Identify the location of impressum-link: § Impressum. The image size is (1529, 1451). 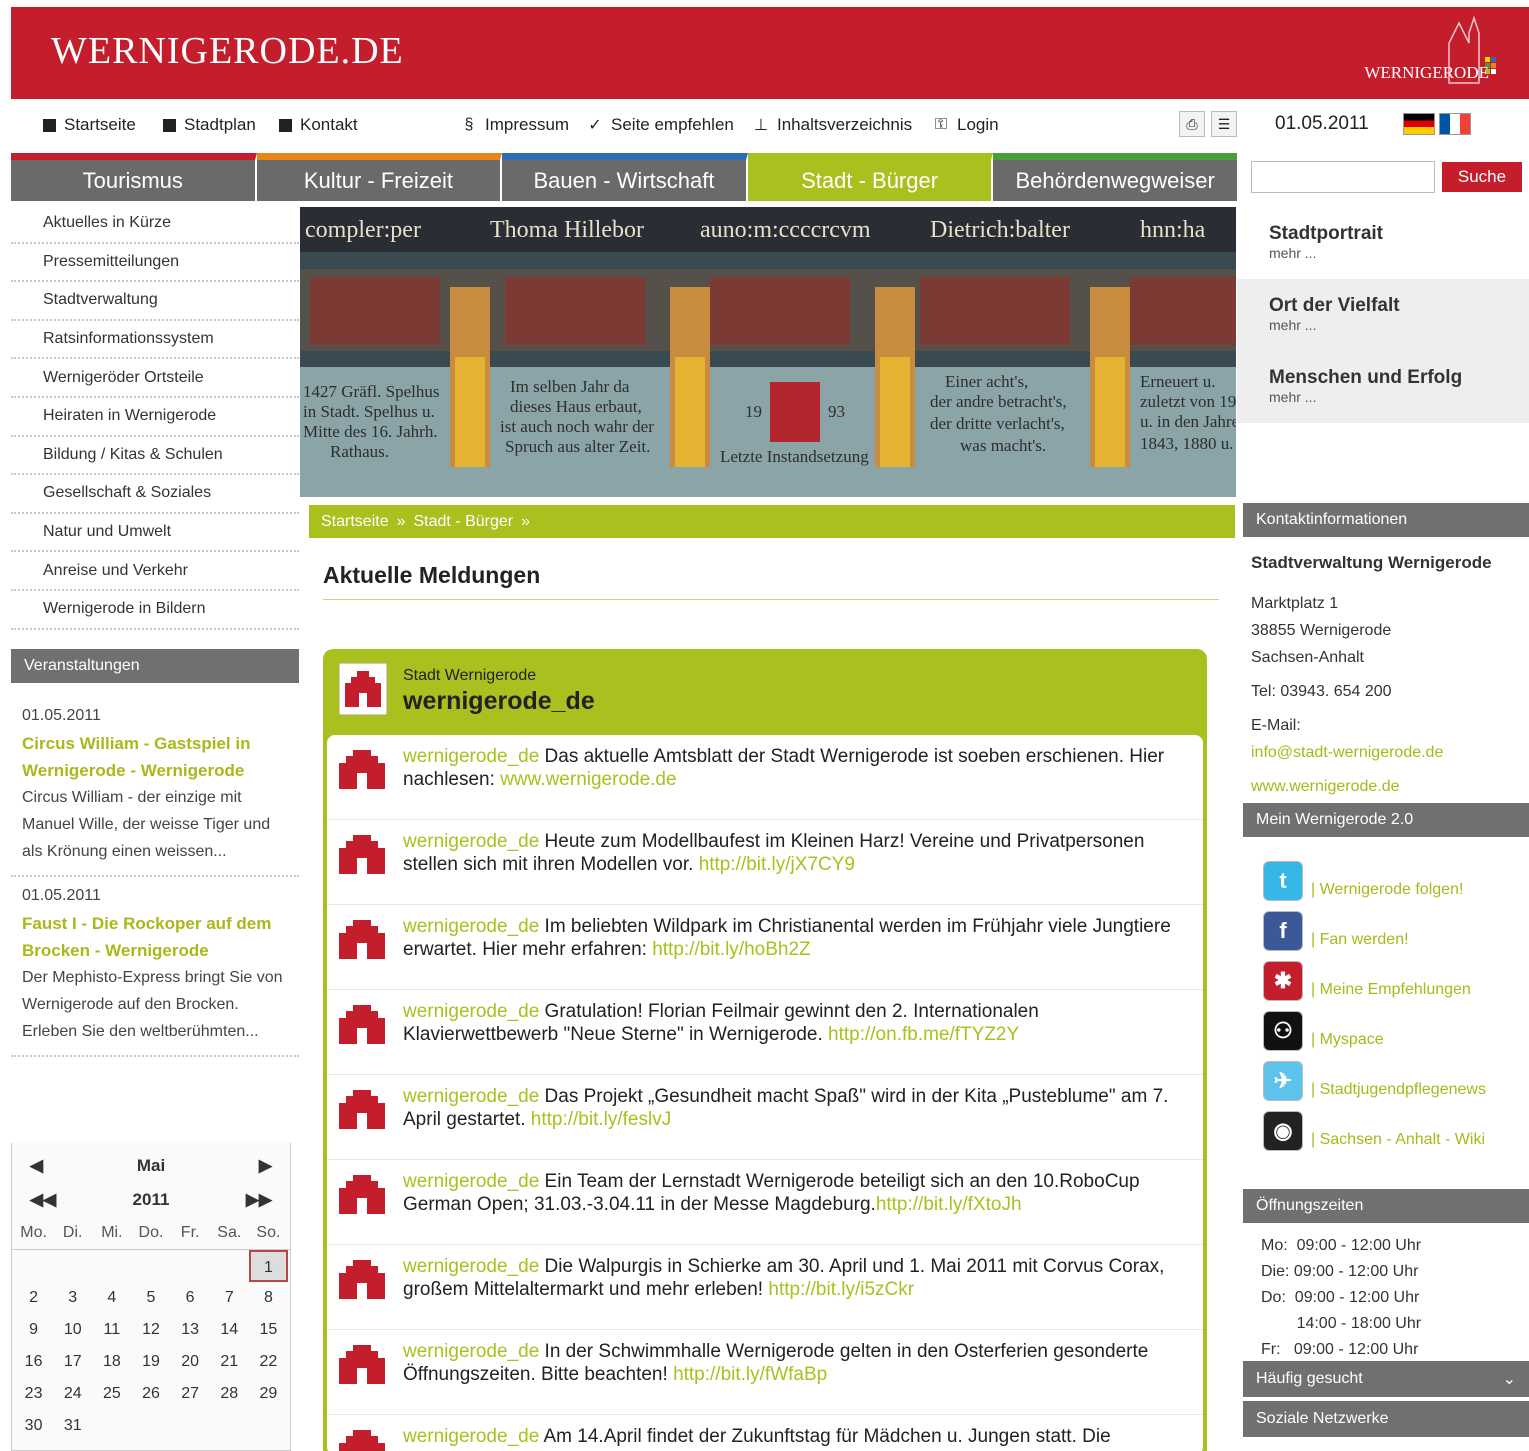
(515, 125).